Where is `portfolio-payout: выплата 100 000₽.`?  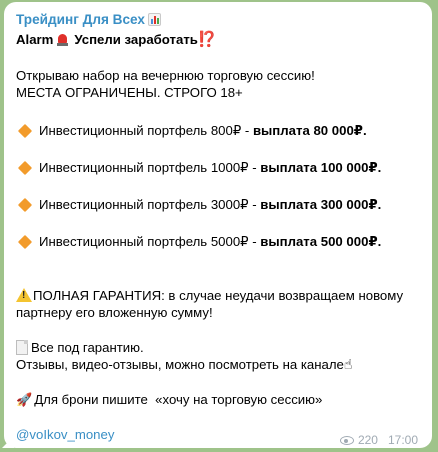
portfolio-payout: выплата 100 000₽. is located at coordinates (321, 167).